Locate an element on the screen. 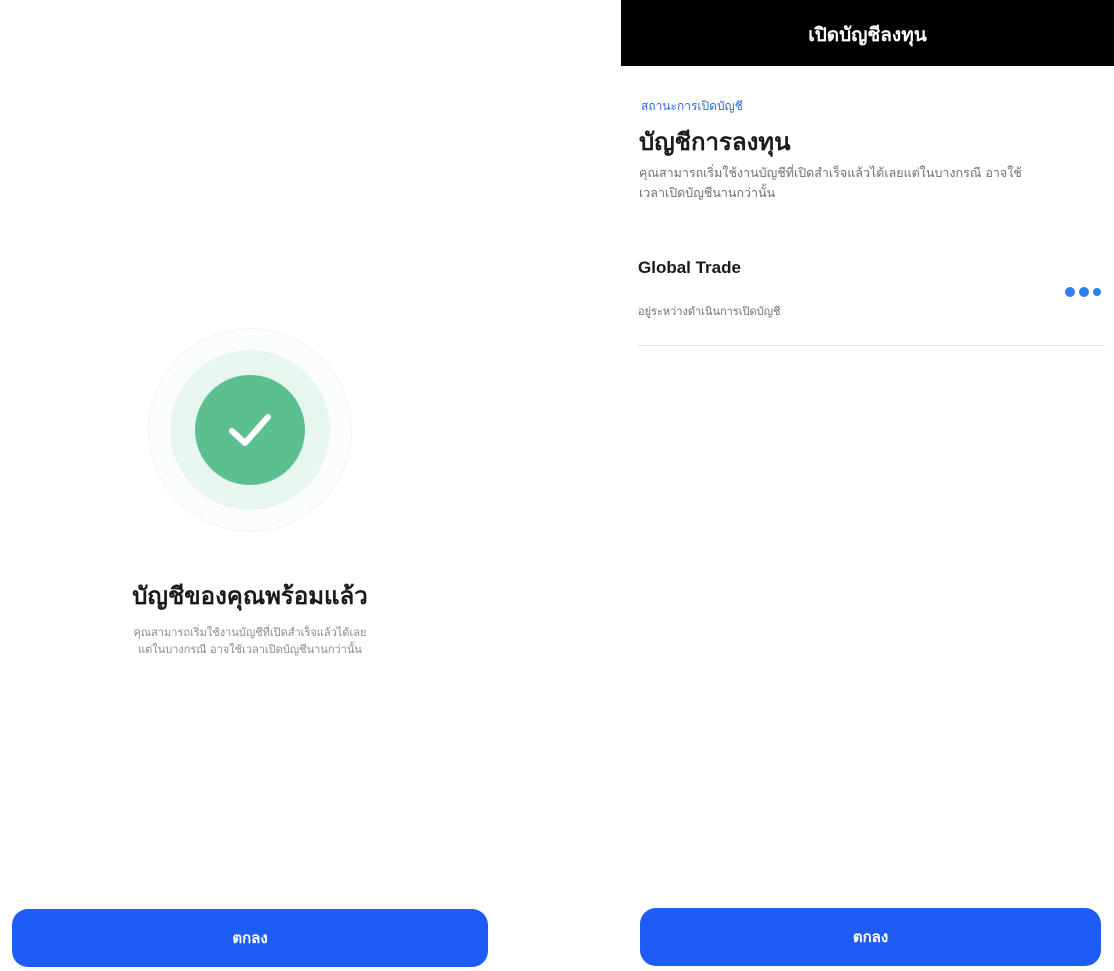 This screenshot has width=1114, height=971. header-title: เปิดบัญชีลงทุน is located at coordinates (867, 35).